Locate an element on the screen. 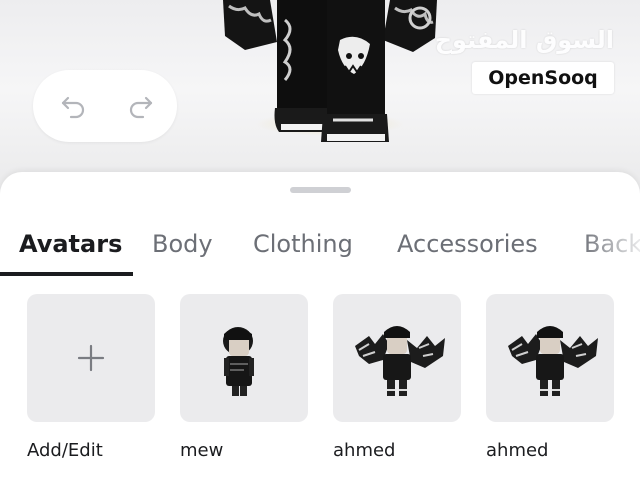  tab-back: Back is located at coordinates (612, 244).